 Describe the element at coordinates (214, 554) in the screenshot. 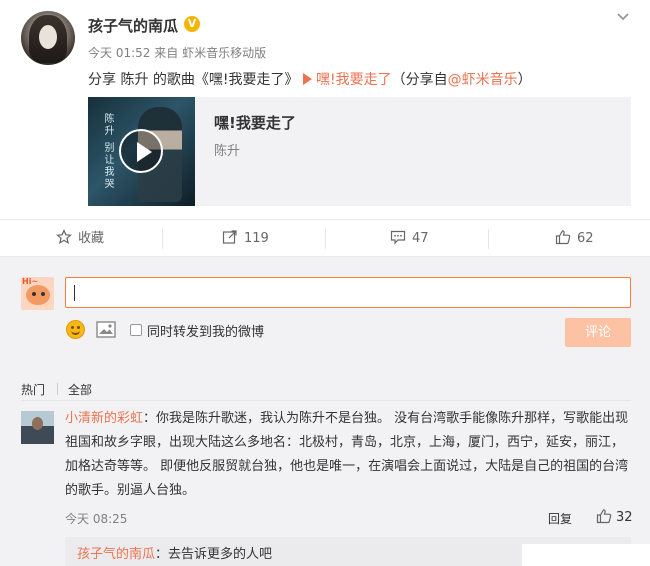

I see `sub-reply-content: ：去告诉更多的人吧` at that location.